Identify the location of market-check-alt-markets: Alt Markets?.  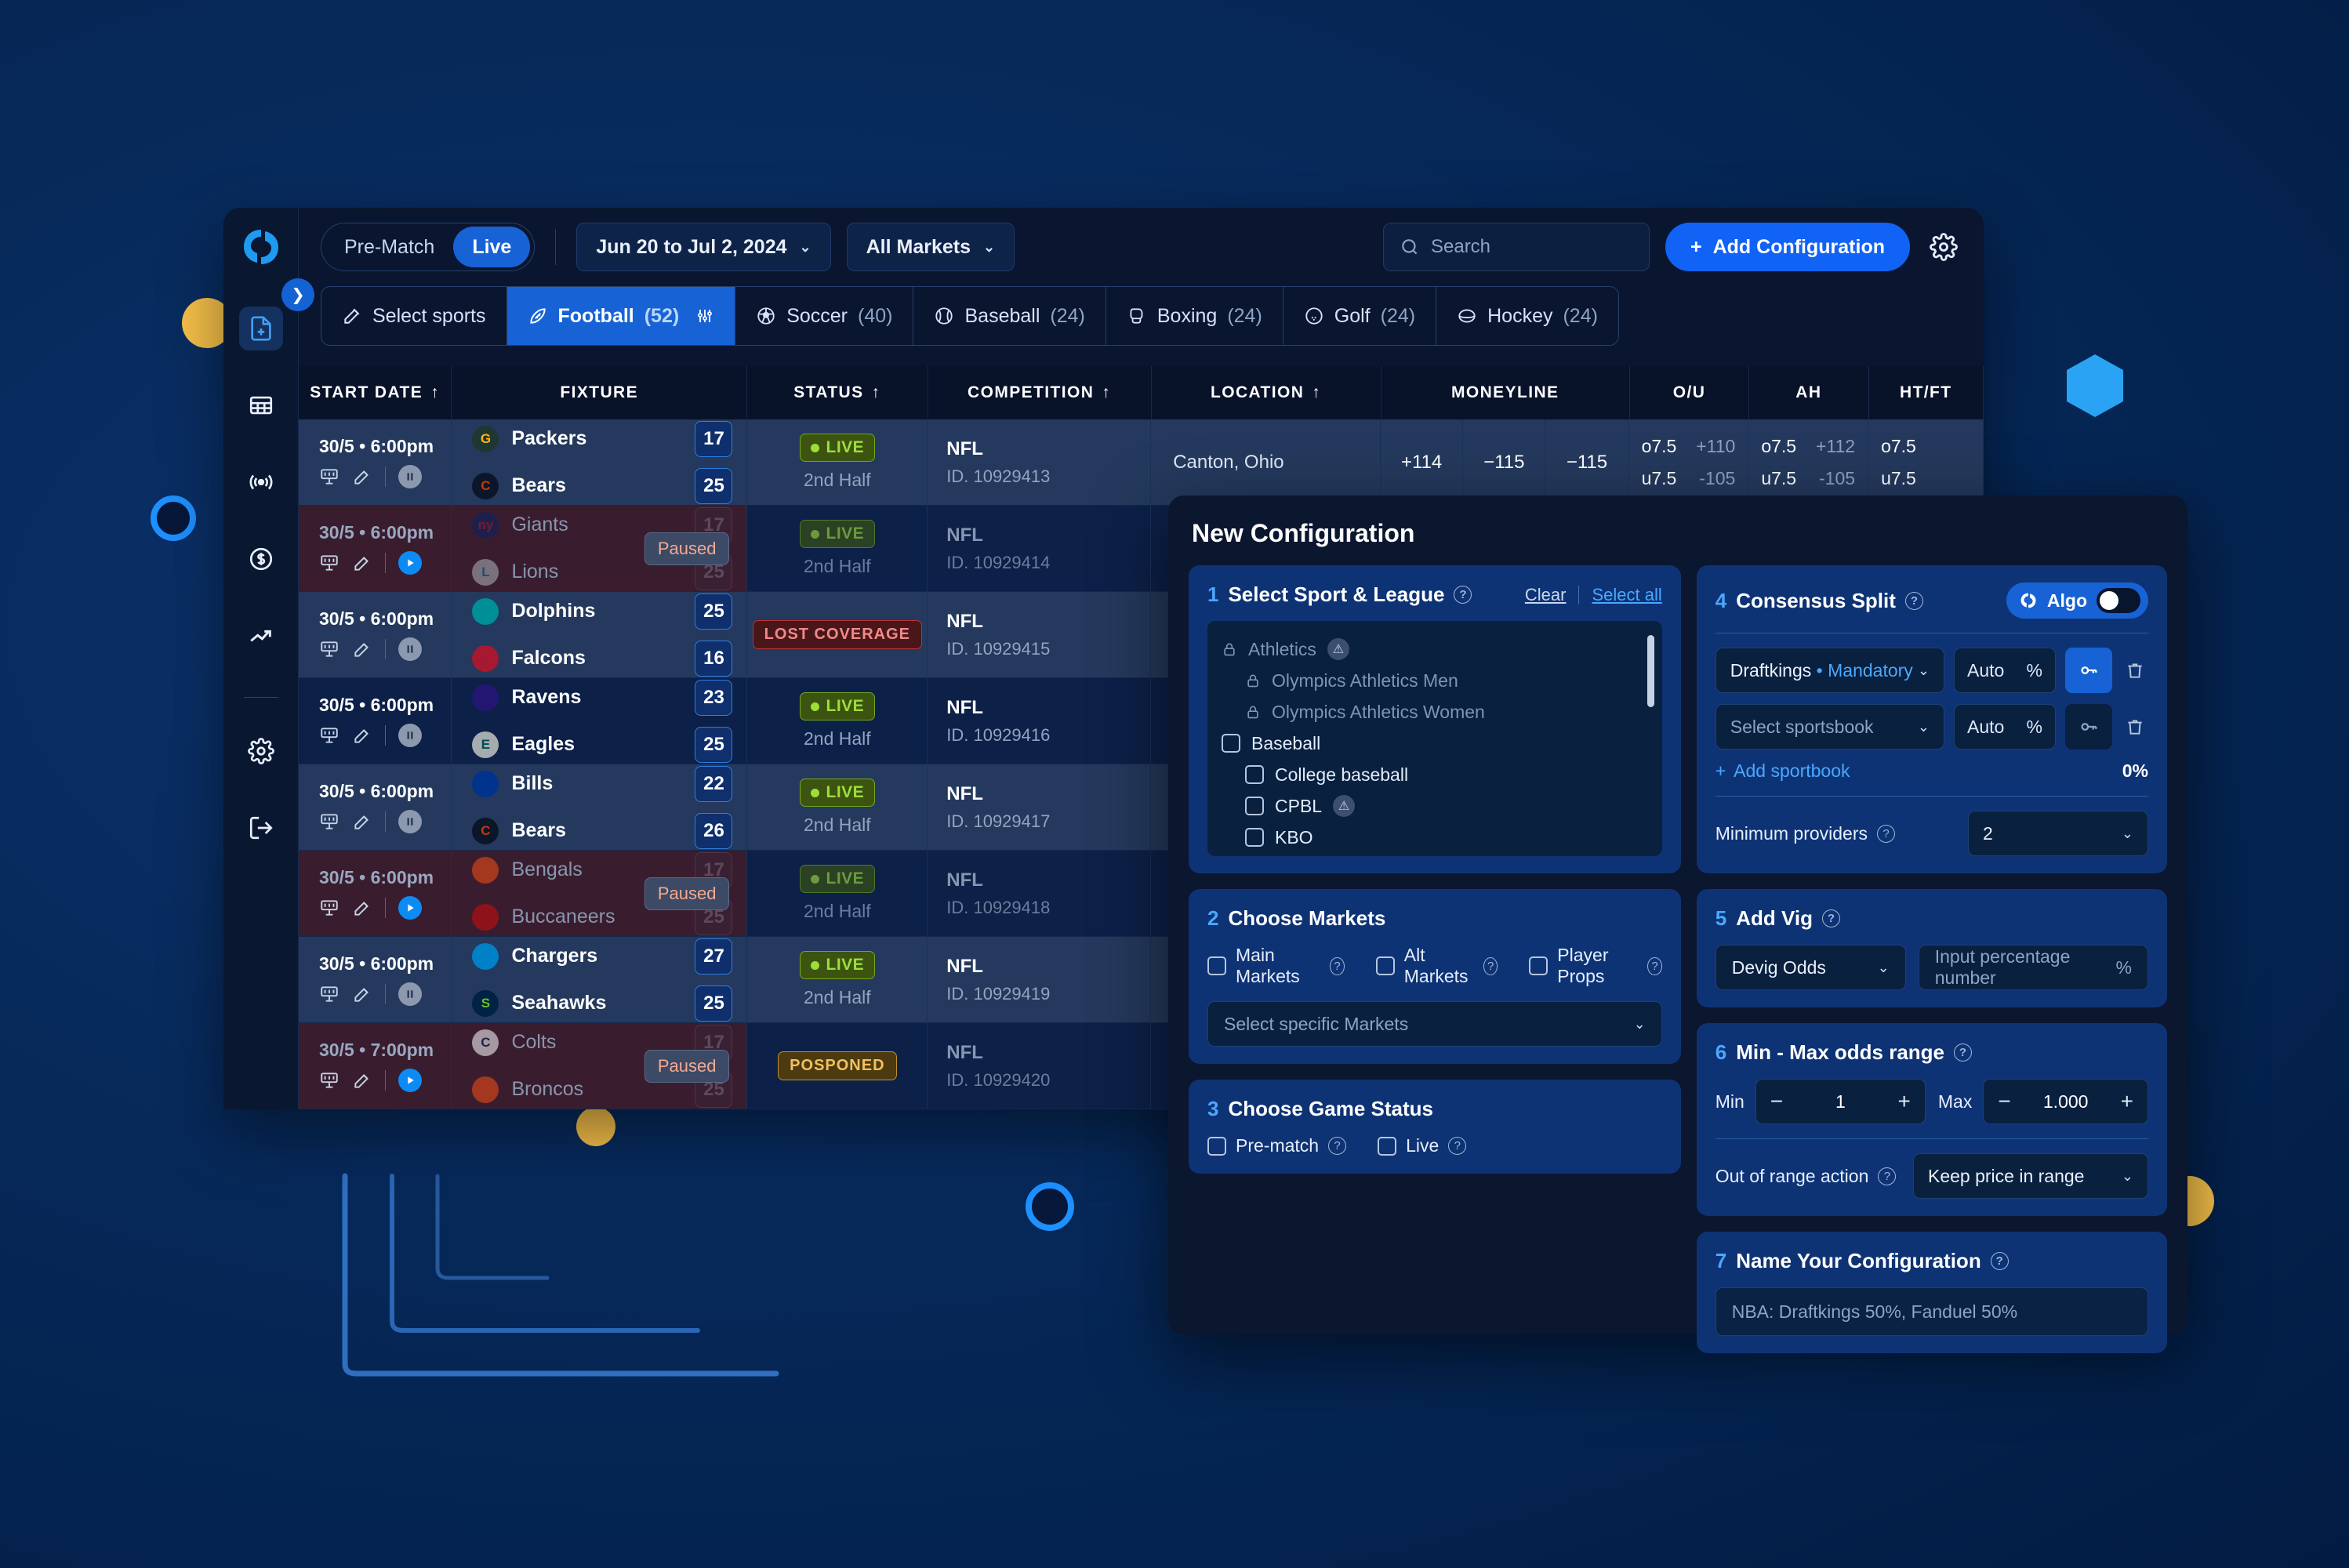
(1436, 966).